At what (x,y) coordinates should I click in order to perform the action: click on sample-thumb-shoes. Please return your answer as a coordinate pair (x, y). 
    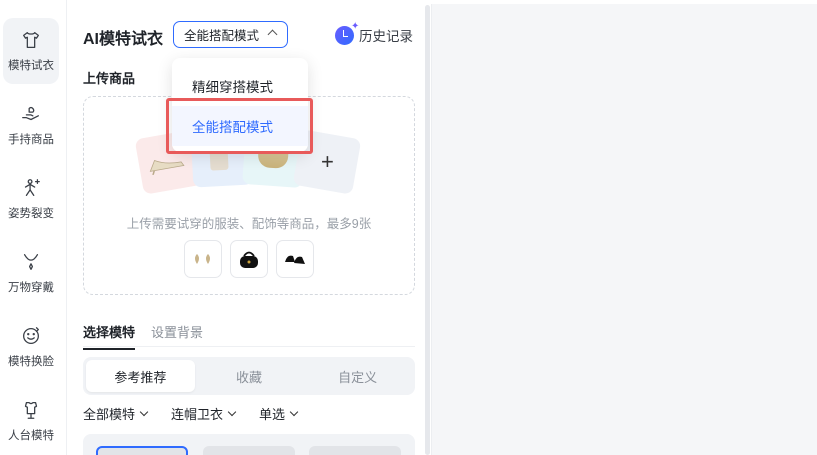
    Looking at the image, I should click on (295, 259).